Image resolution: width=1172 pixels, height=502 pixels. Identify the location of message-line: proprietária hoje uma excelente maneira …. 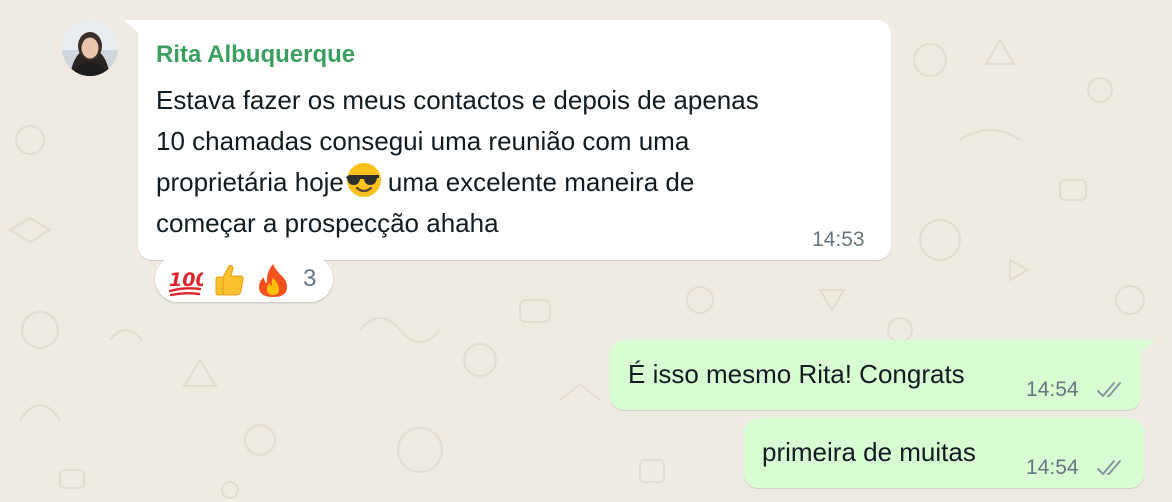
(513, 182).